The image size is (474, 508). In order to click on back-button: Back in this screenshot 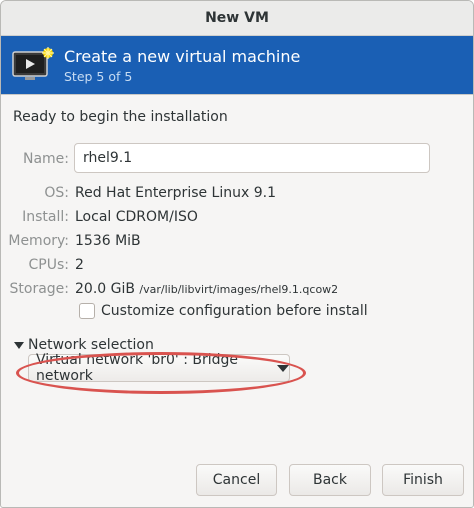, I will do `click(330, 480)`.